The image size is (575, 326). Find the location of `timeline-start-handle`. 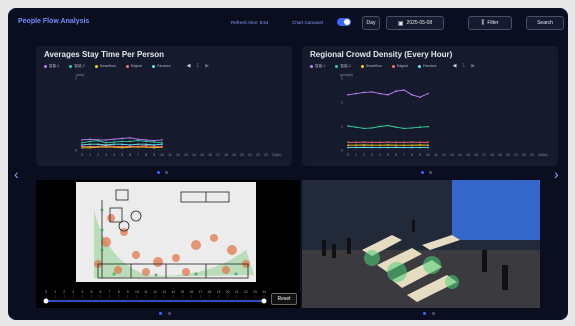

timeline-start-handle is located at coordinates (46, 301).